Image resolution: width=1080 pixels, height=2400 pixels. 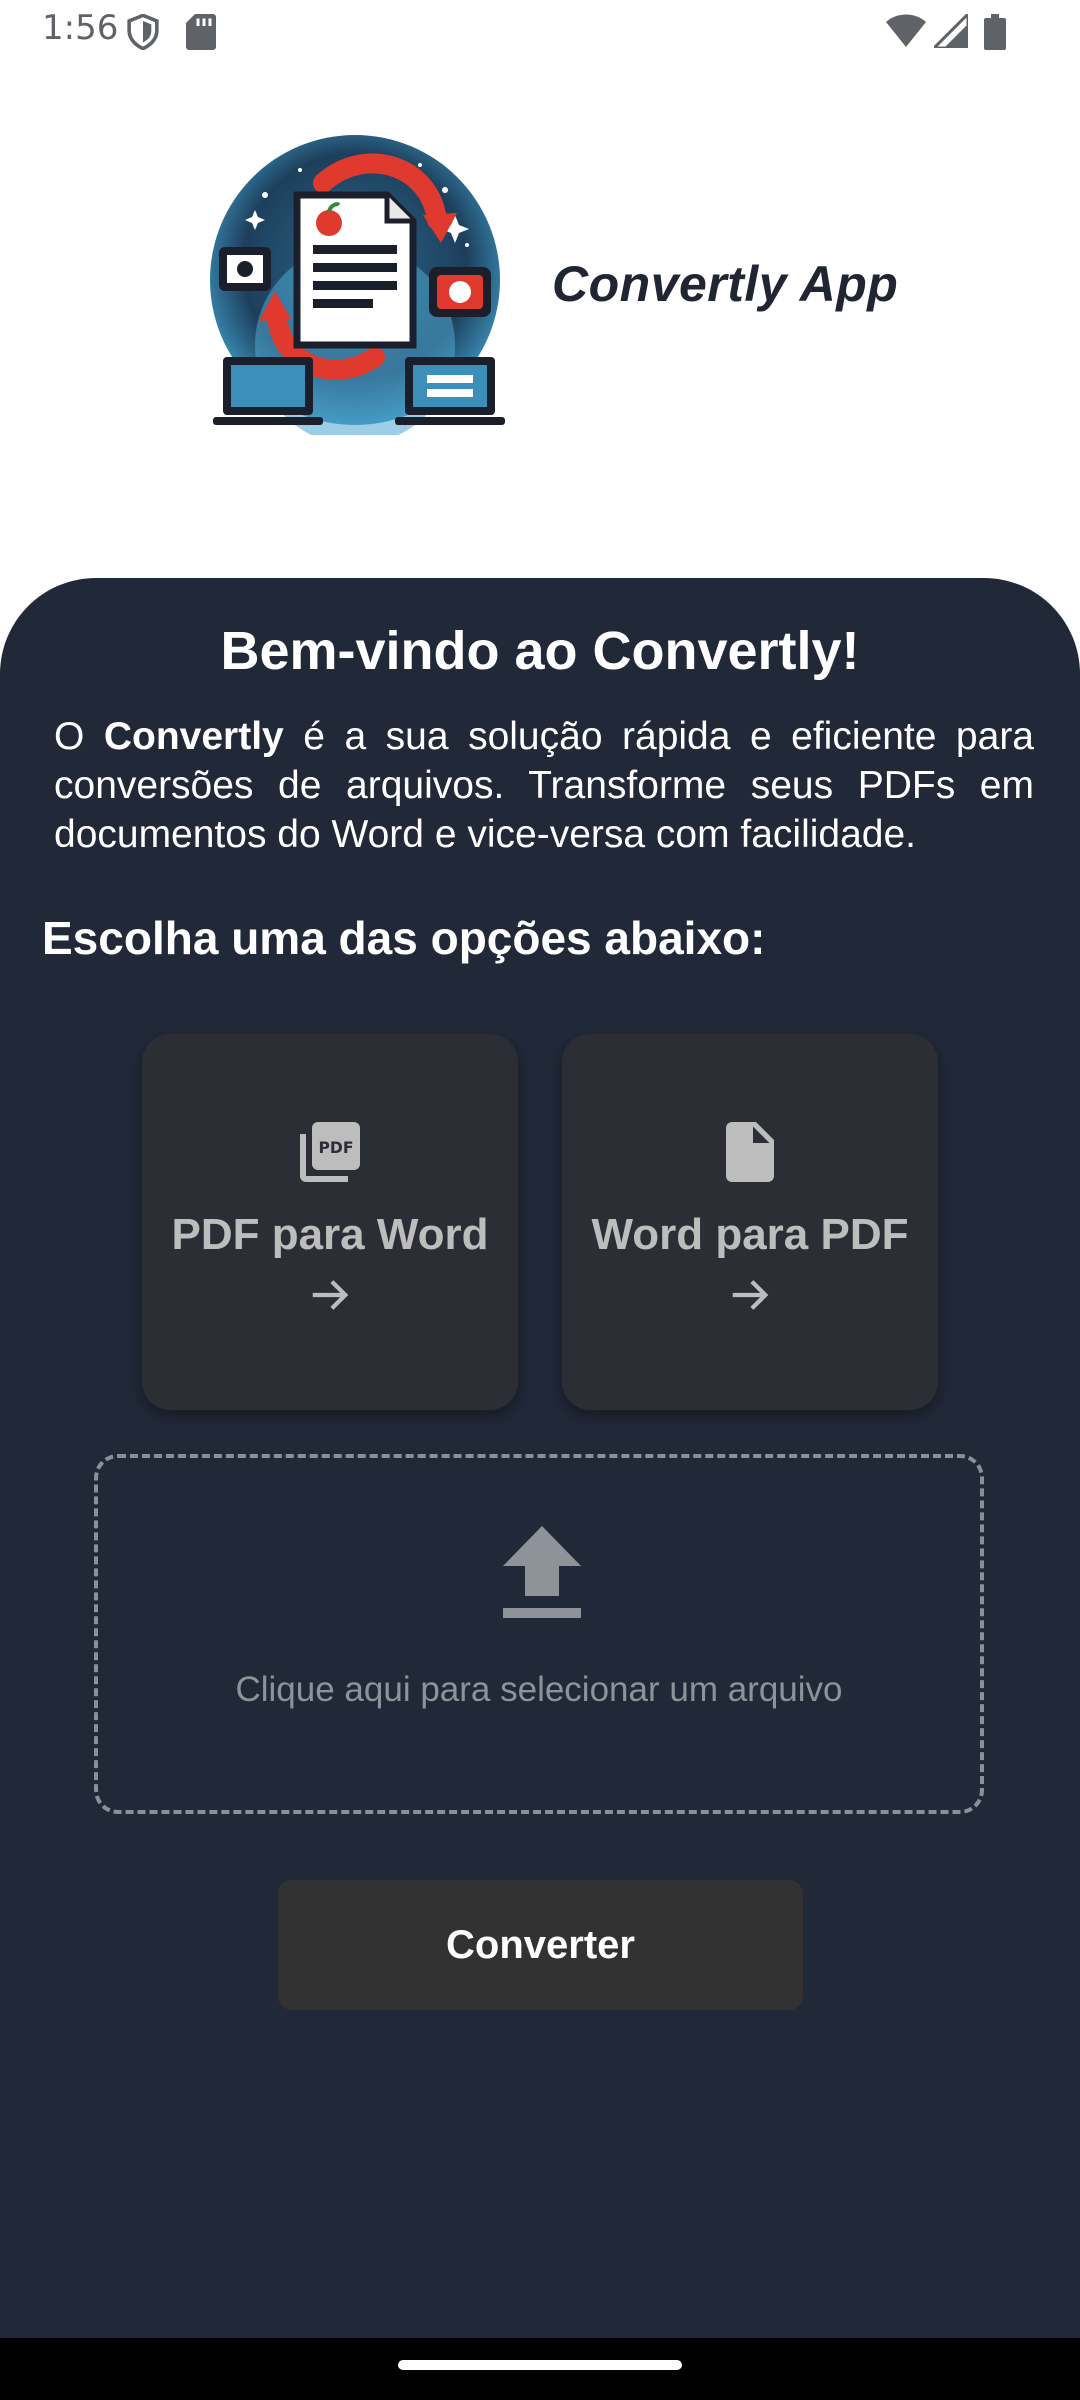 What do you see at coordinates (542, 1572) in the screenshot?
I see `upload-icon` at bounding box center [542, 1572].